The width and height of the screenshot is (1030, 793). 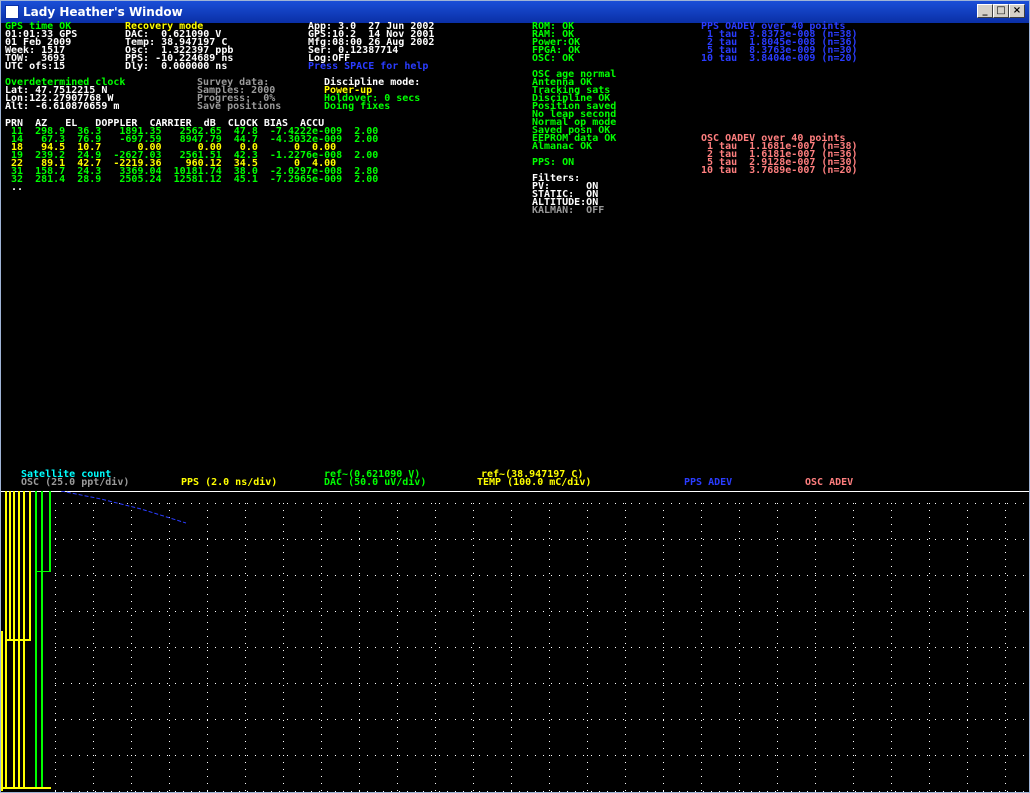 What do you see at coordinates (229, 482) in the screenshot?
I see `pps-scale-label: PPS (2.0 ns/div)` at bounding box center [229, 482].